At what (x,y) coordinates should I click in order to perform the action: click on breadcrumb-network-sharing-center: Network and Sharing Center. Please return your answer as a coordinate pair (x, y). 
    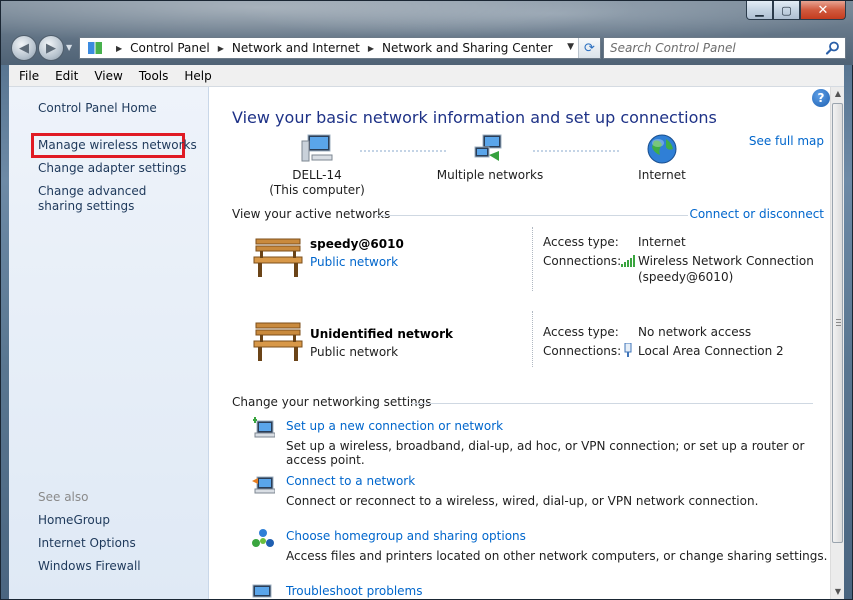
    Looking at the image, I should click on (467, 48).